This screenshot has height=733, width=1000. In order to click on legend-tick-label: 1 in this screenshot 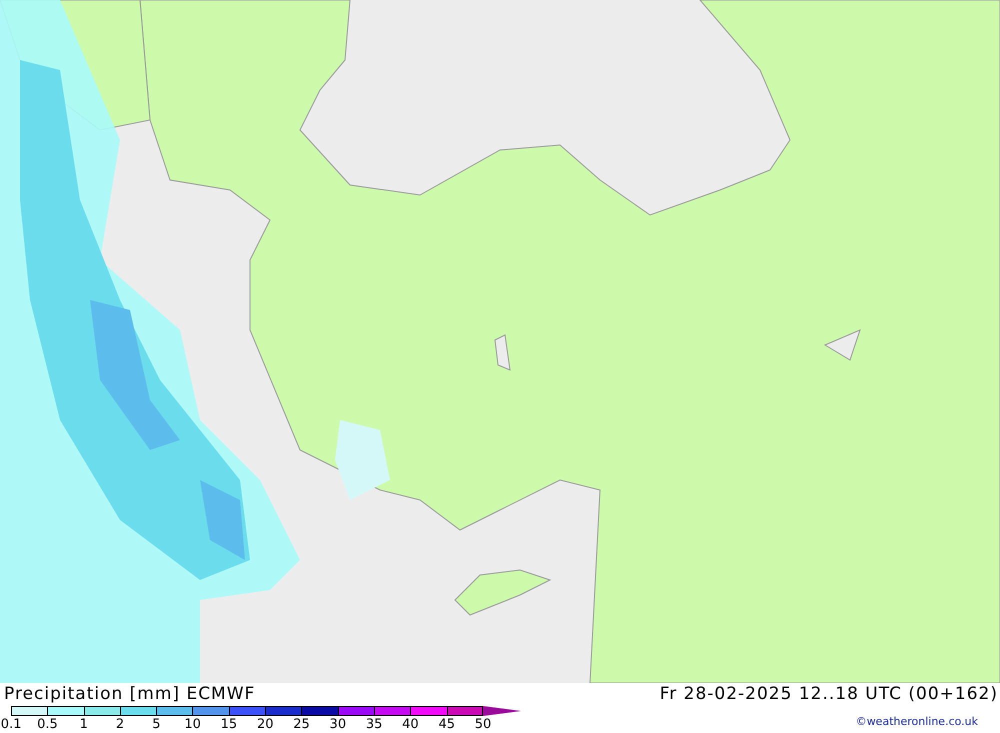, I will do `click(83, 724)`.